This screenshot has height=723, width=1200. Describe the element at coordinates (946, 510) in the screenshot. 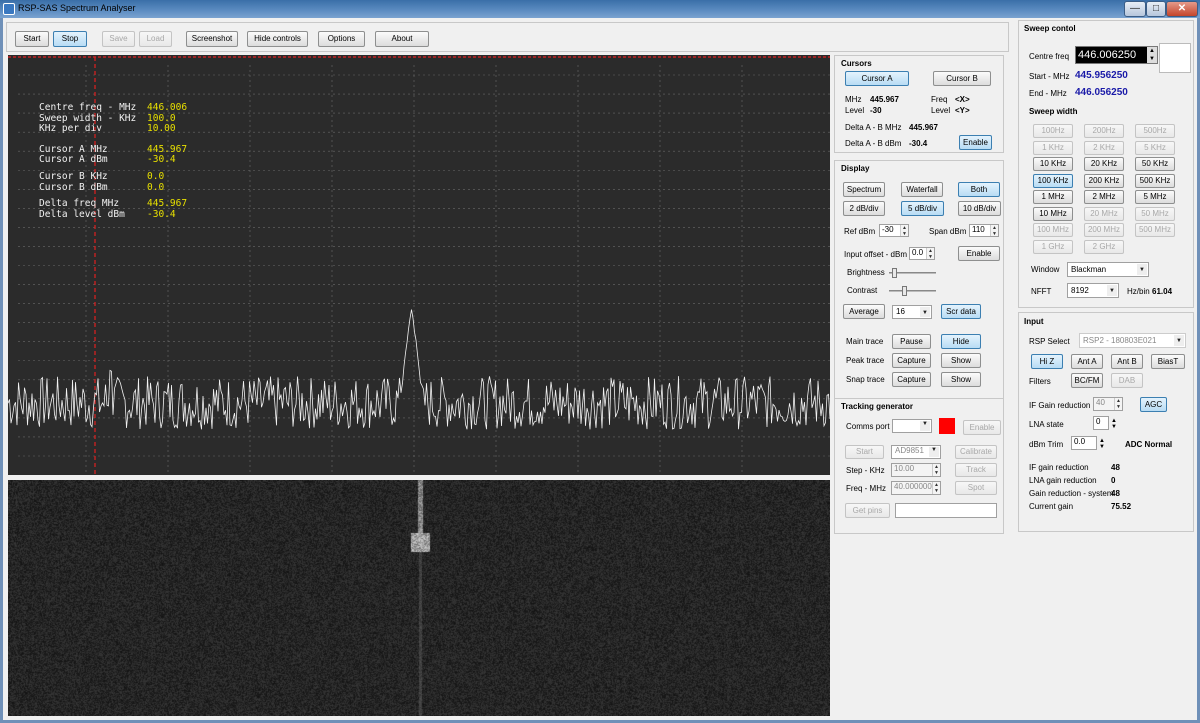

I see `pins-field` at that location.